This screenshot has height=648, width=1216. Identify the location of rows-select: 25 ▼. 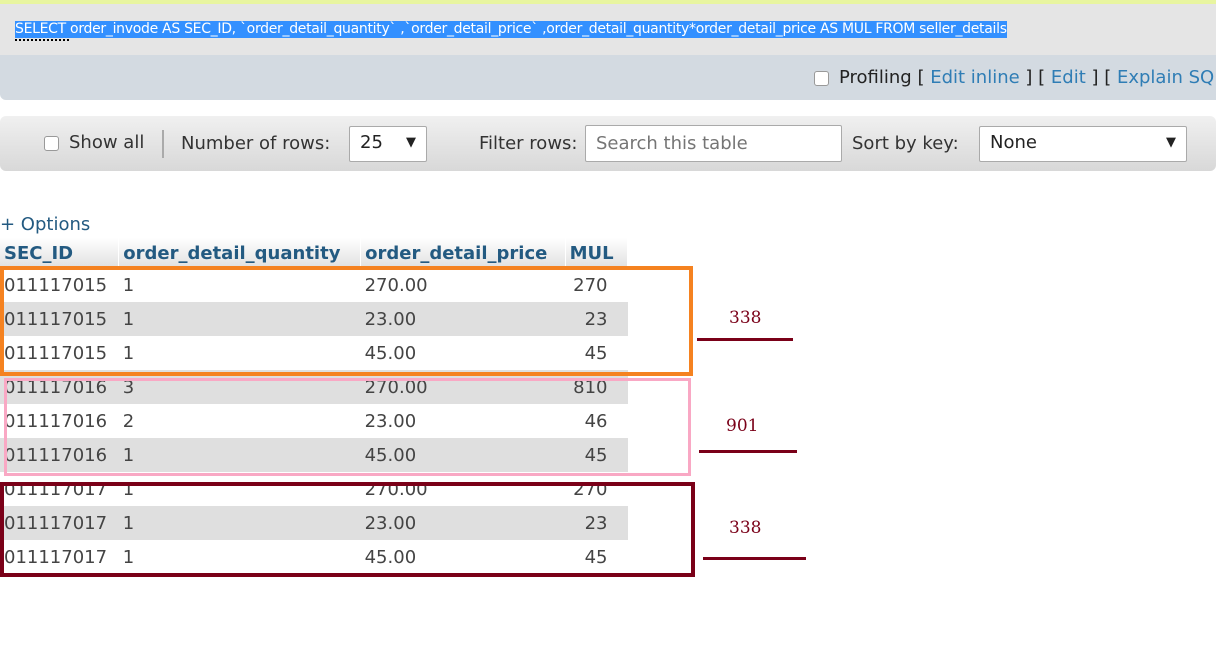
(388, 144).